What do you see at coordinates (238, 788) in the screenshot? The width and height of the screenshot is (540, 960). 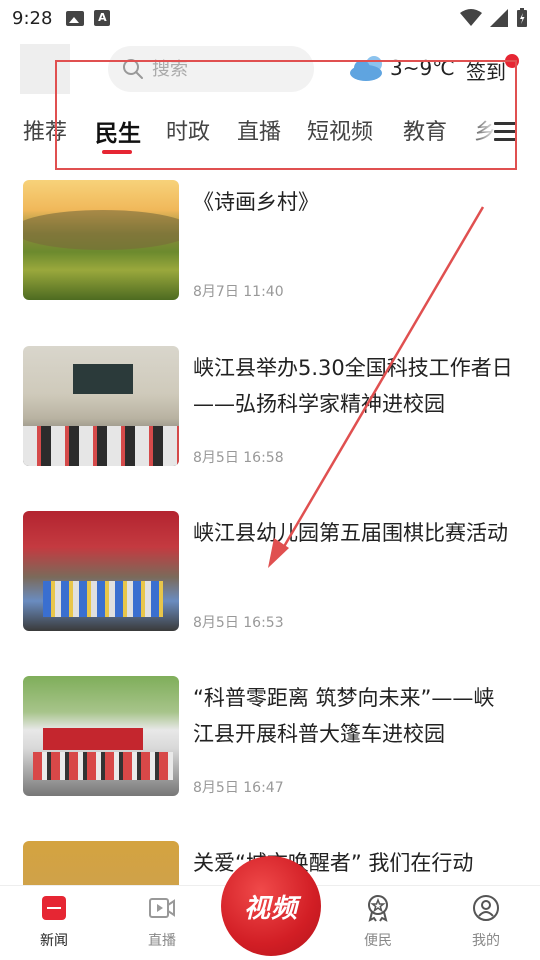 I see `news-time: 8月5日 16:47` at bounding box center [238, 788].